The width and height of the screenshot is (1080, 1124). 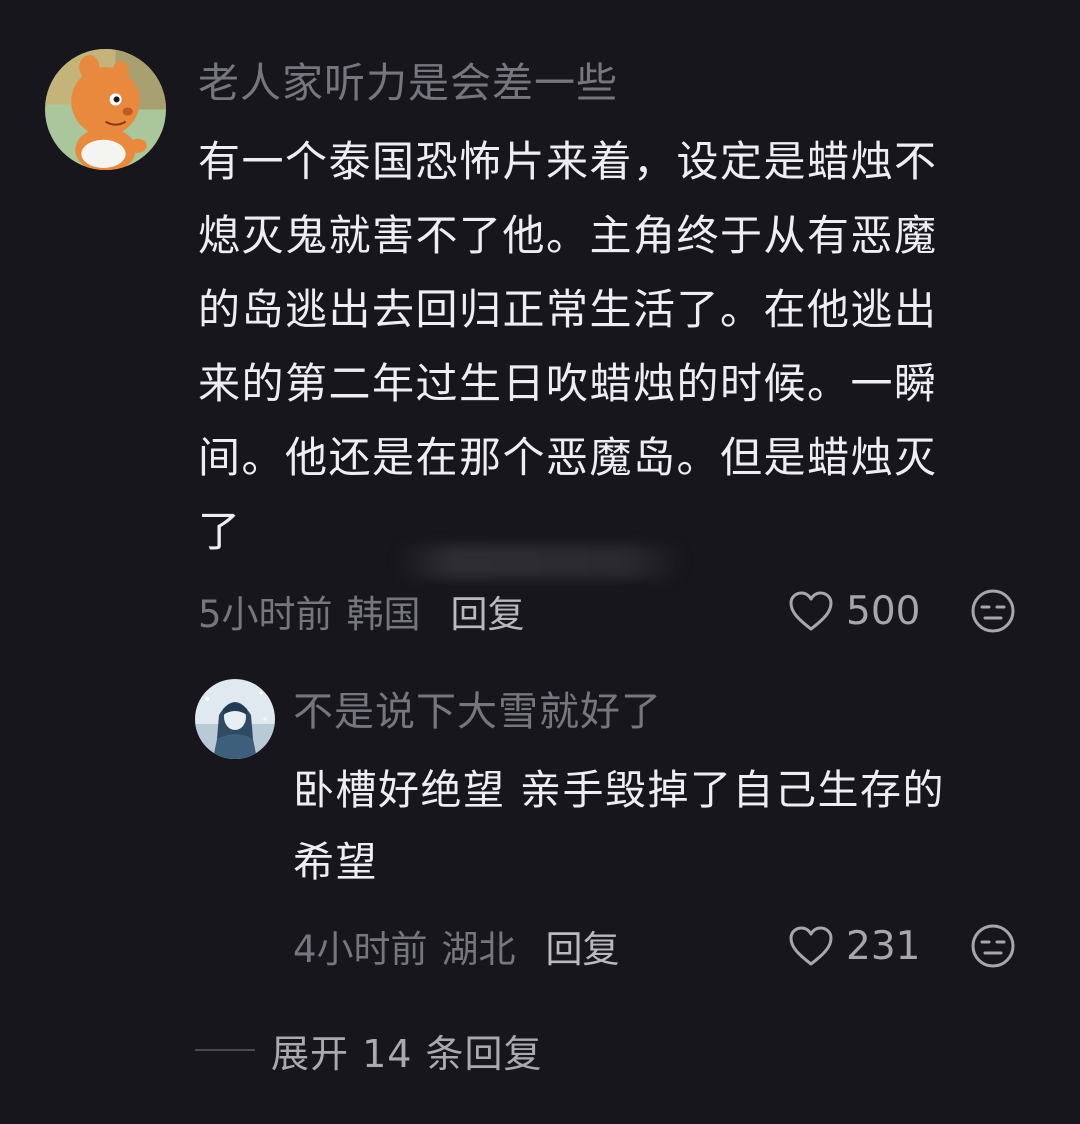 What do you see at coordinates (265, 614) in the screenshot?
I see `comment-time: 5小时前` at bounding box center [265, 614].